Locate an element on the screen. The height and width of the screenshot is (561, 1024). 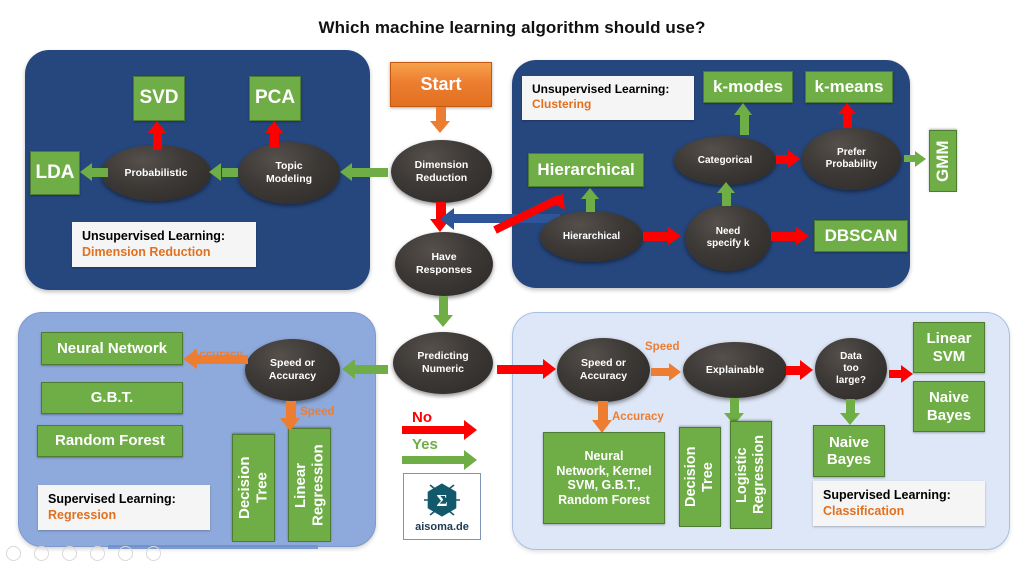
outcome-k-means: k-means is located at coordinates (849, 87).